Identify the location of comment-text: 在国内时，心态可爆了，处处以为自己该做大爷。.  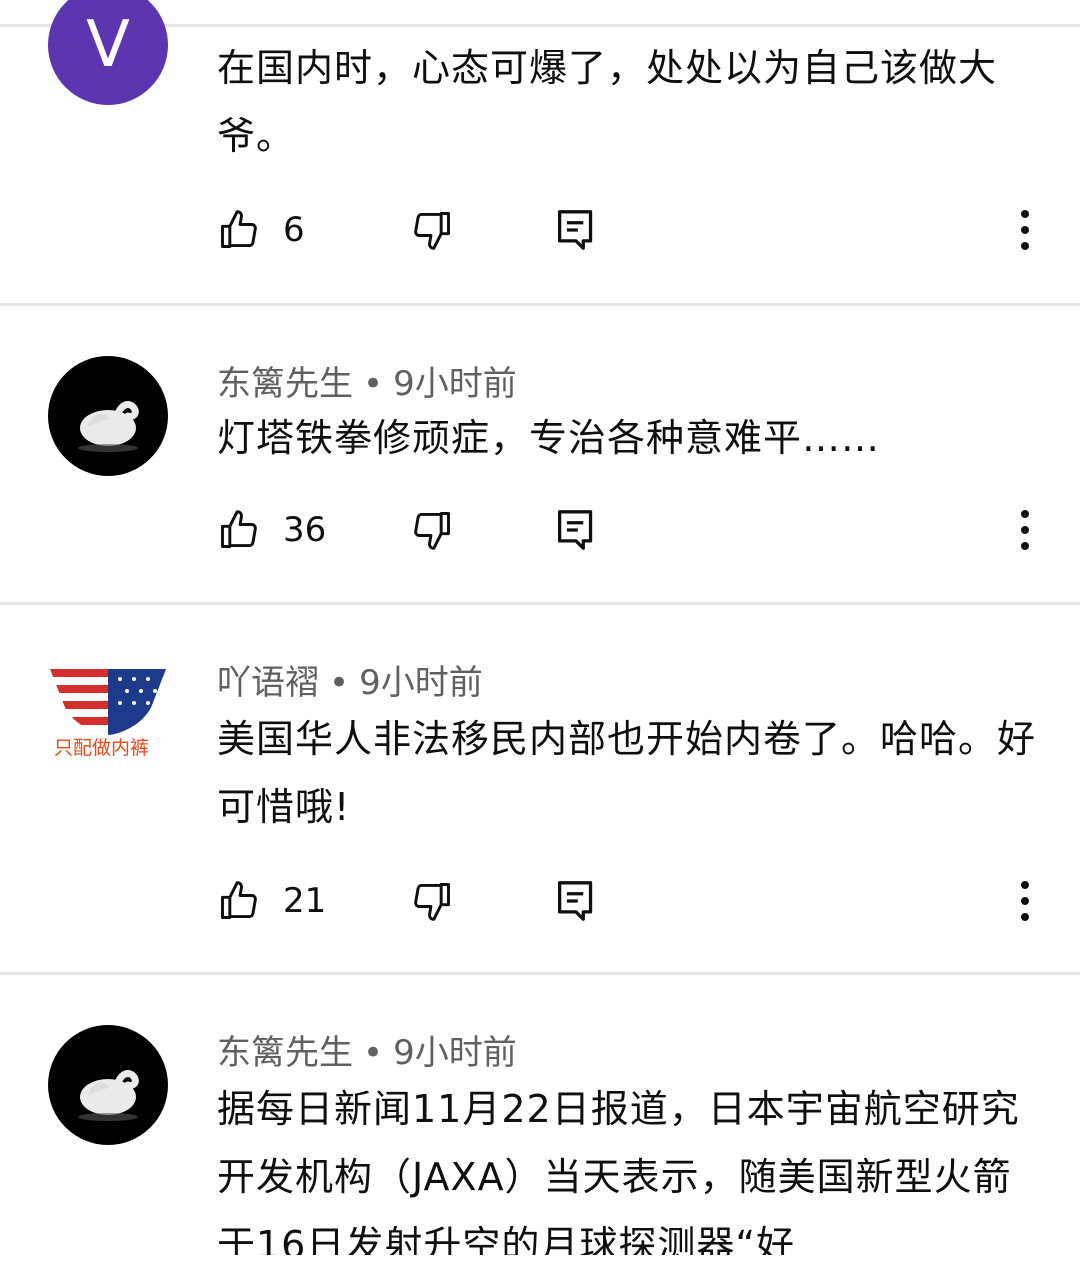
(607, 102).